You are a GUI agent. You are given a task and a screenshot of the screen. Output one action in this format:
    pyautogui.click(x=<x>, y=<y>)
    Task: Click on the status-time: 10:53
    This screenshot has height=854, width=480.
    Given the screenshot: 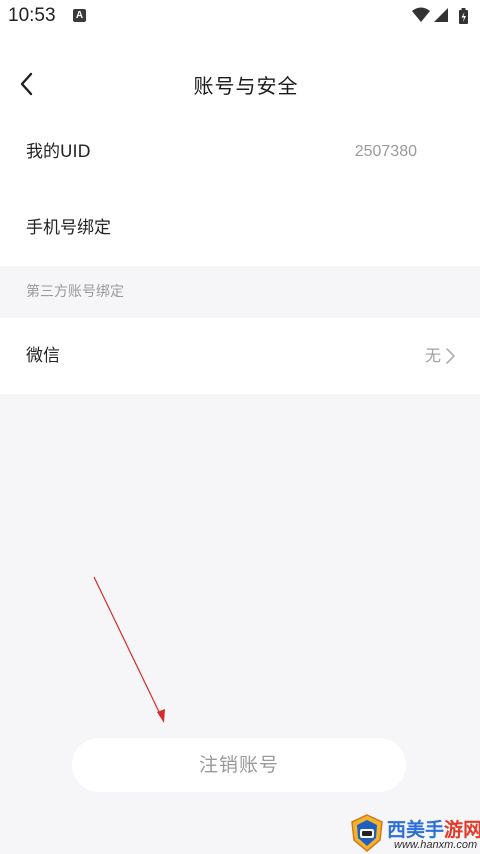 What is the action you would take?
    pyautogui.click(x=32, y=15)
    